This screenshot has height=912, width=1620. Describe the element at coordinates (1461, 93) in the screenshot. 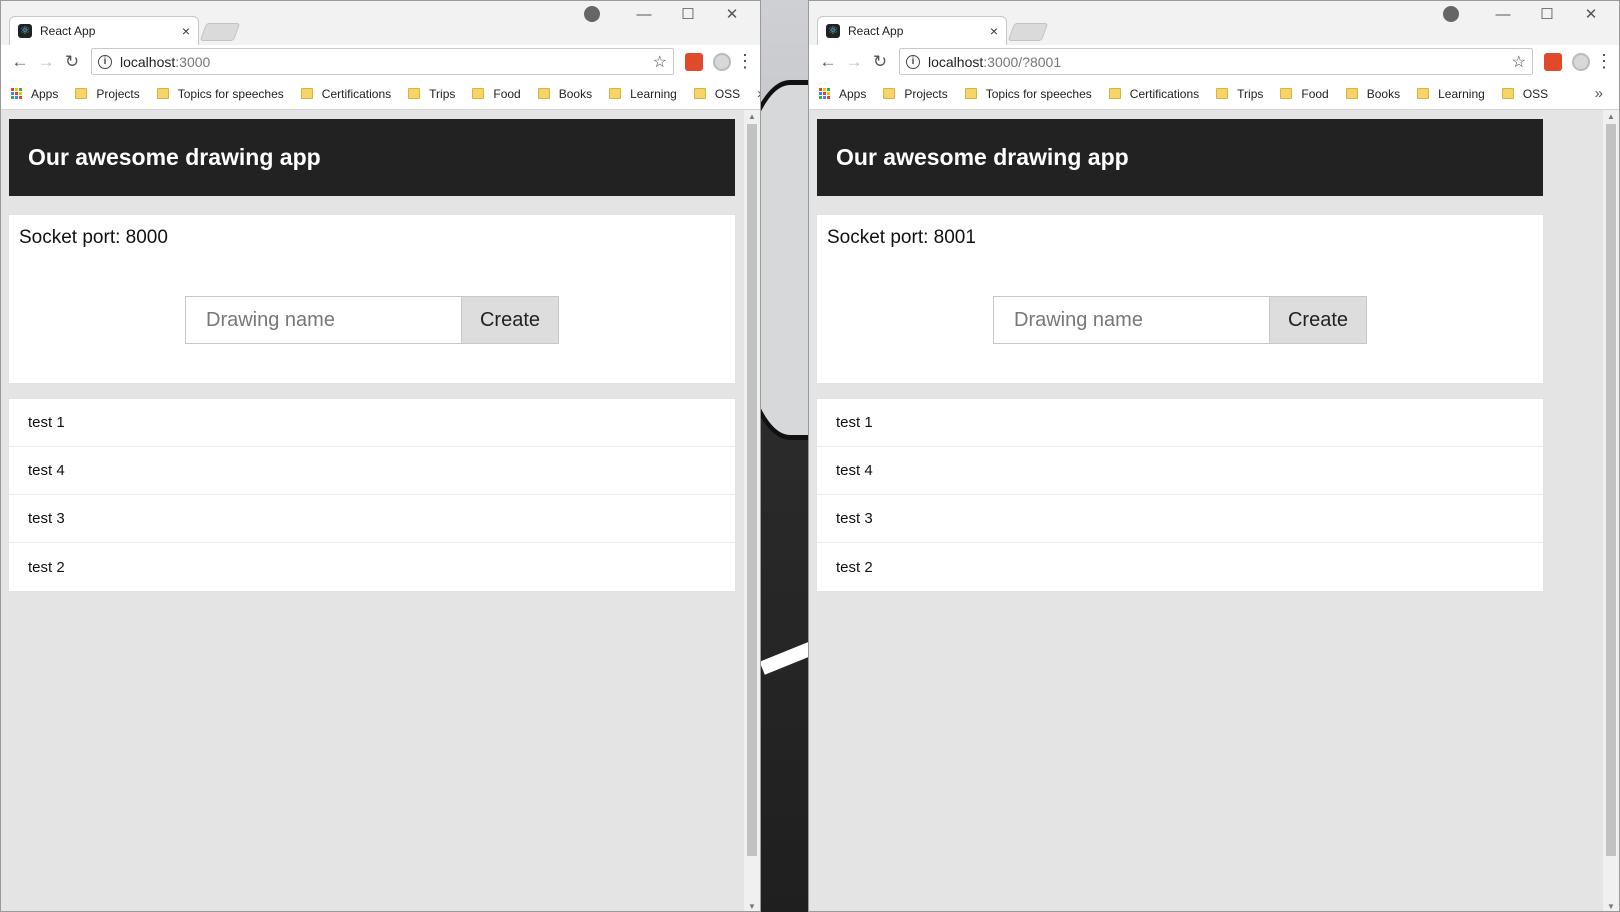

I see `bookmark-label: Learning` at that location.